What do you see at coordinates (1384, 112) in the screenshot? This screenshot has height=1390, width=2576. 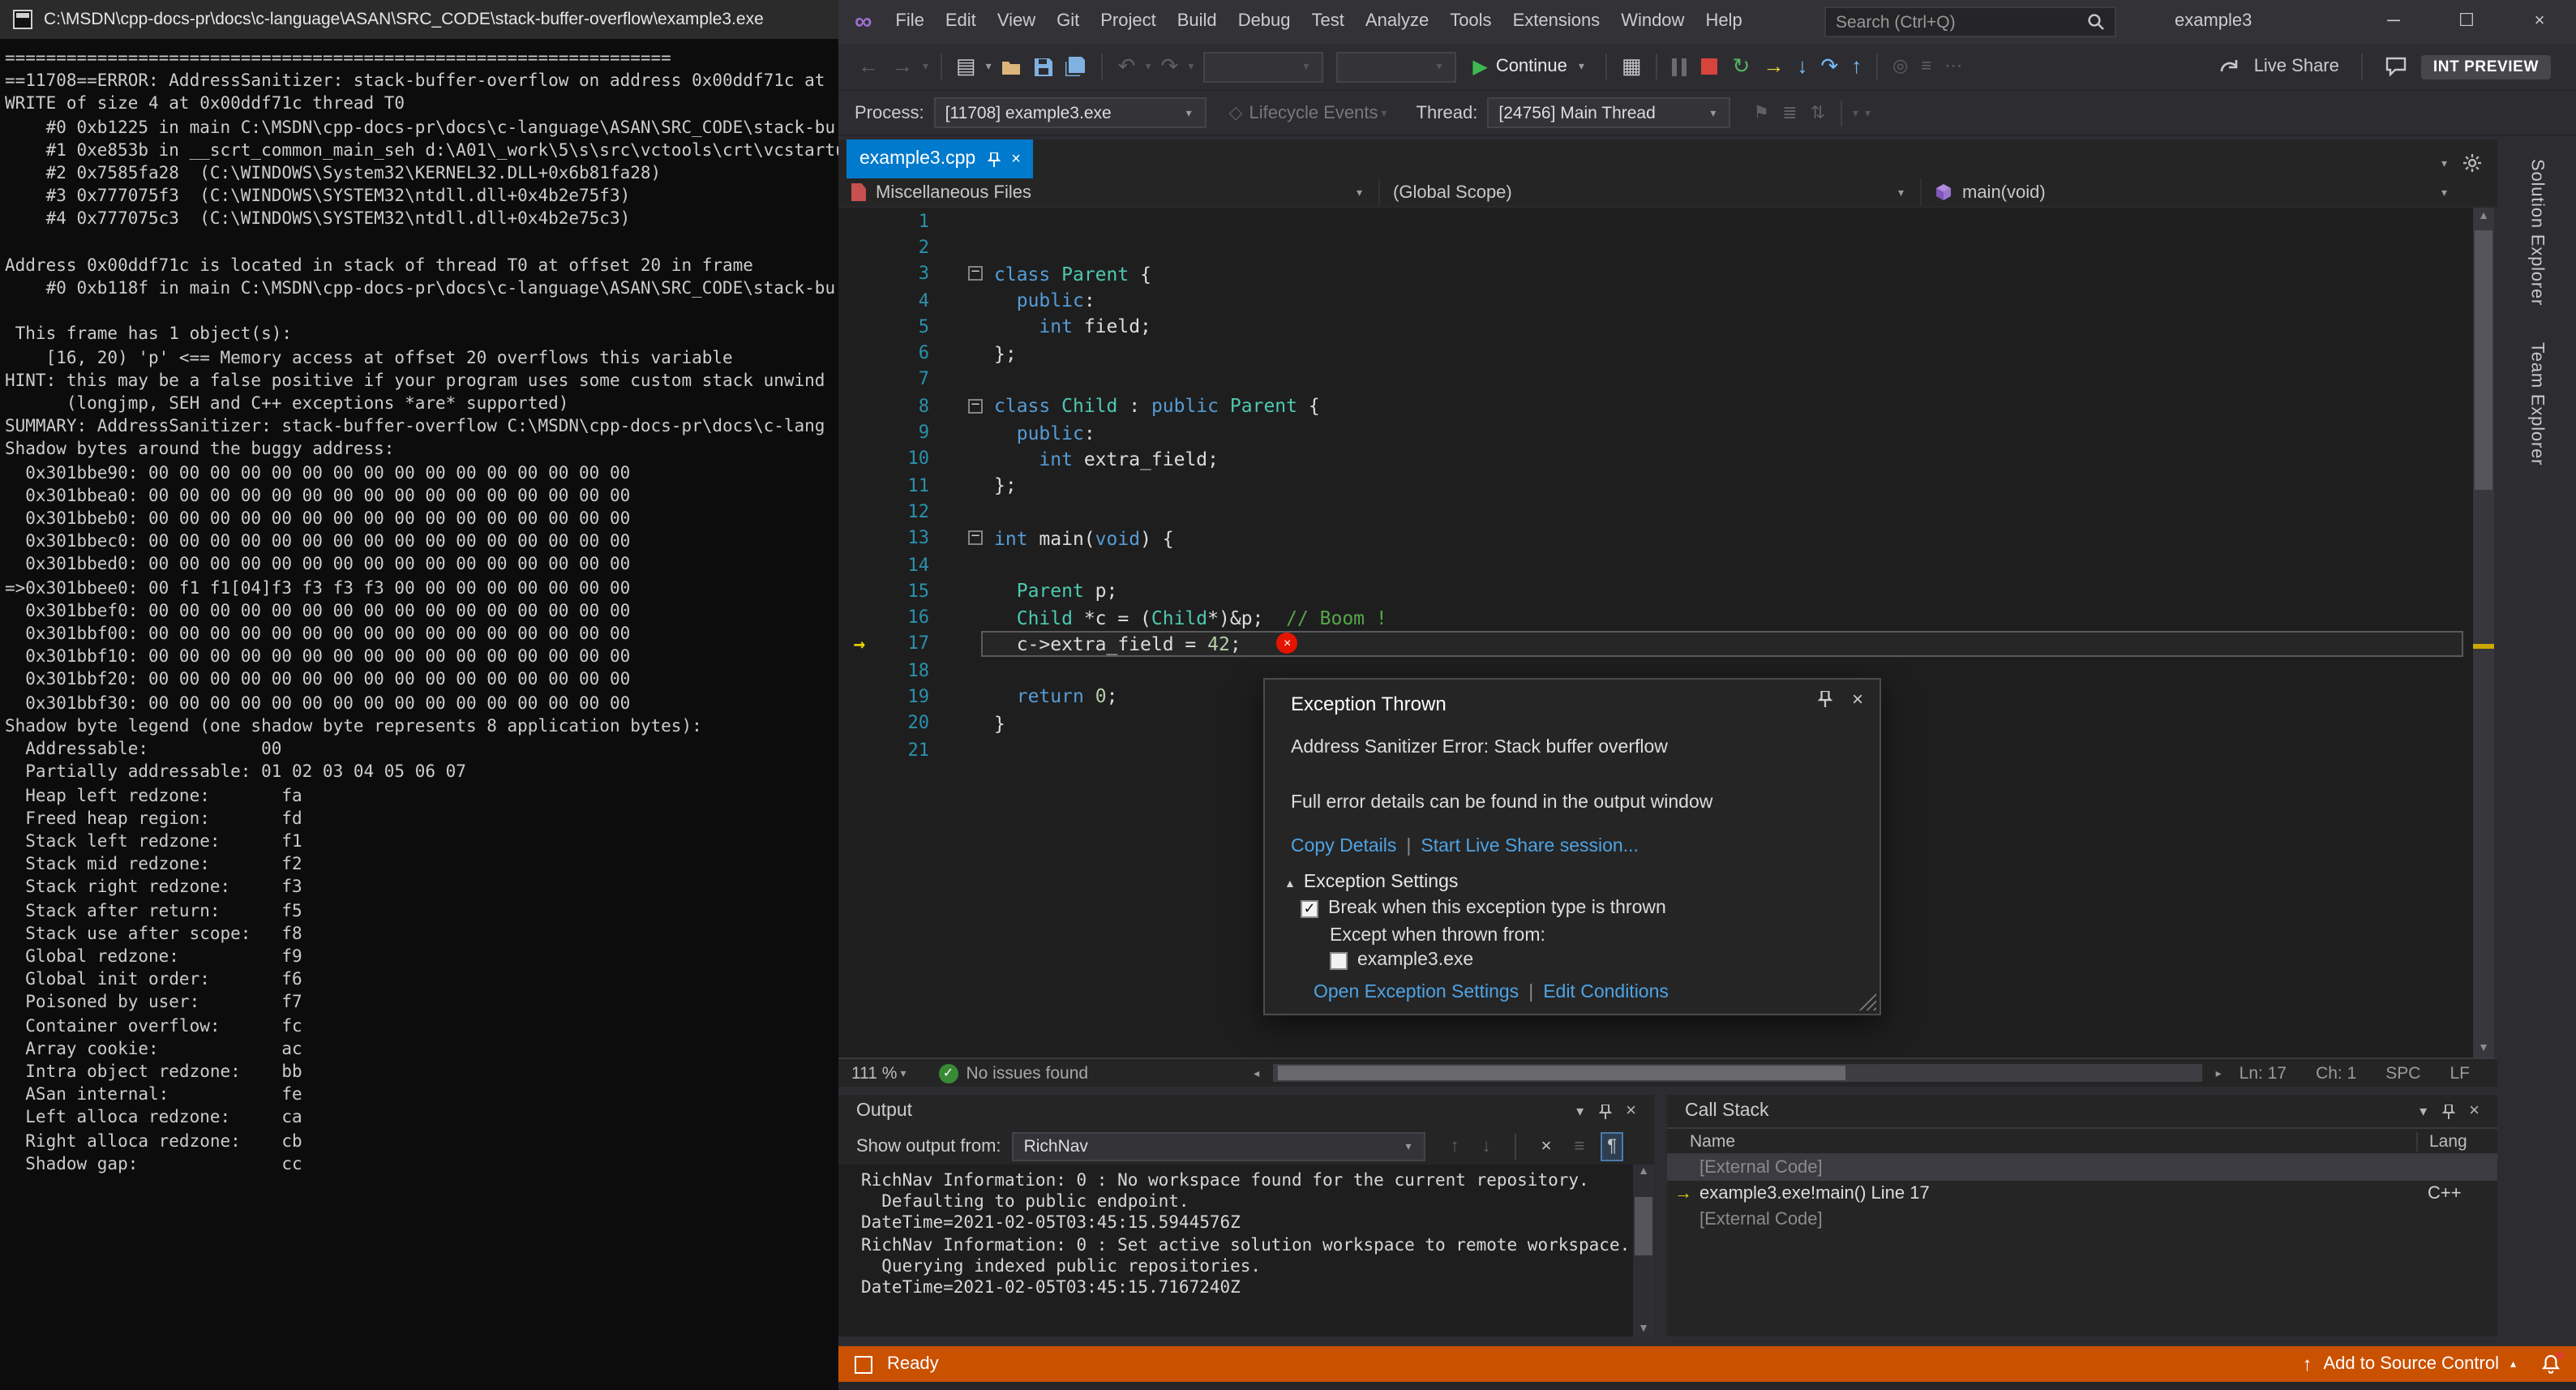 I see `lifecycle-events-dropdown-icon: ▾` at bounding box center [1384, 112].